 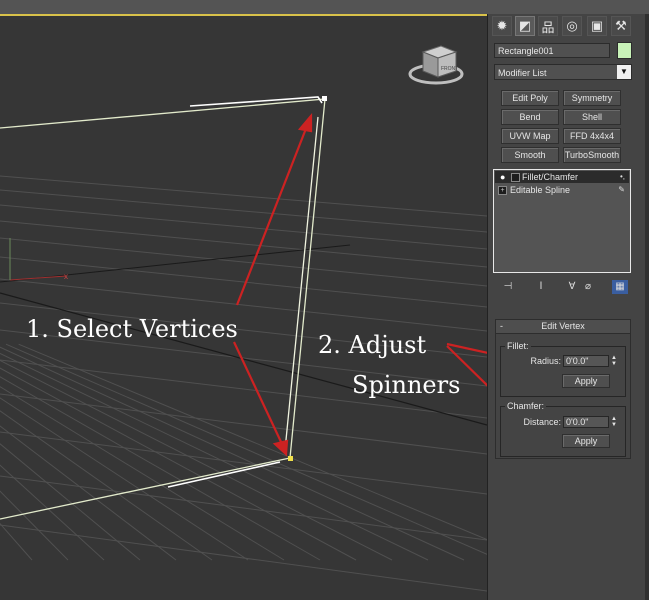 I want to click on viewcube: FRONT, so click(x=436, y=65).